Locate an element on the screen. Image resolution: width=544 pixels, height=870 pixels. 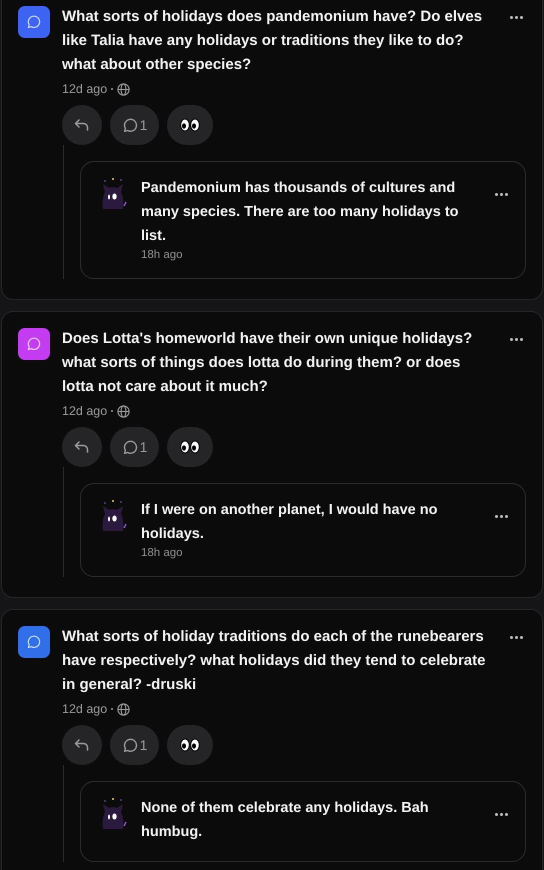
question-text: Does Lotta's homeworld have their own unique holidays? what sorts of things does lotta do during them? or does lotta not care about it much? is located at coordinates (268, 363).